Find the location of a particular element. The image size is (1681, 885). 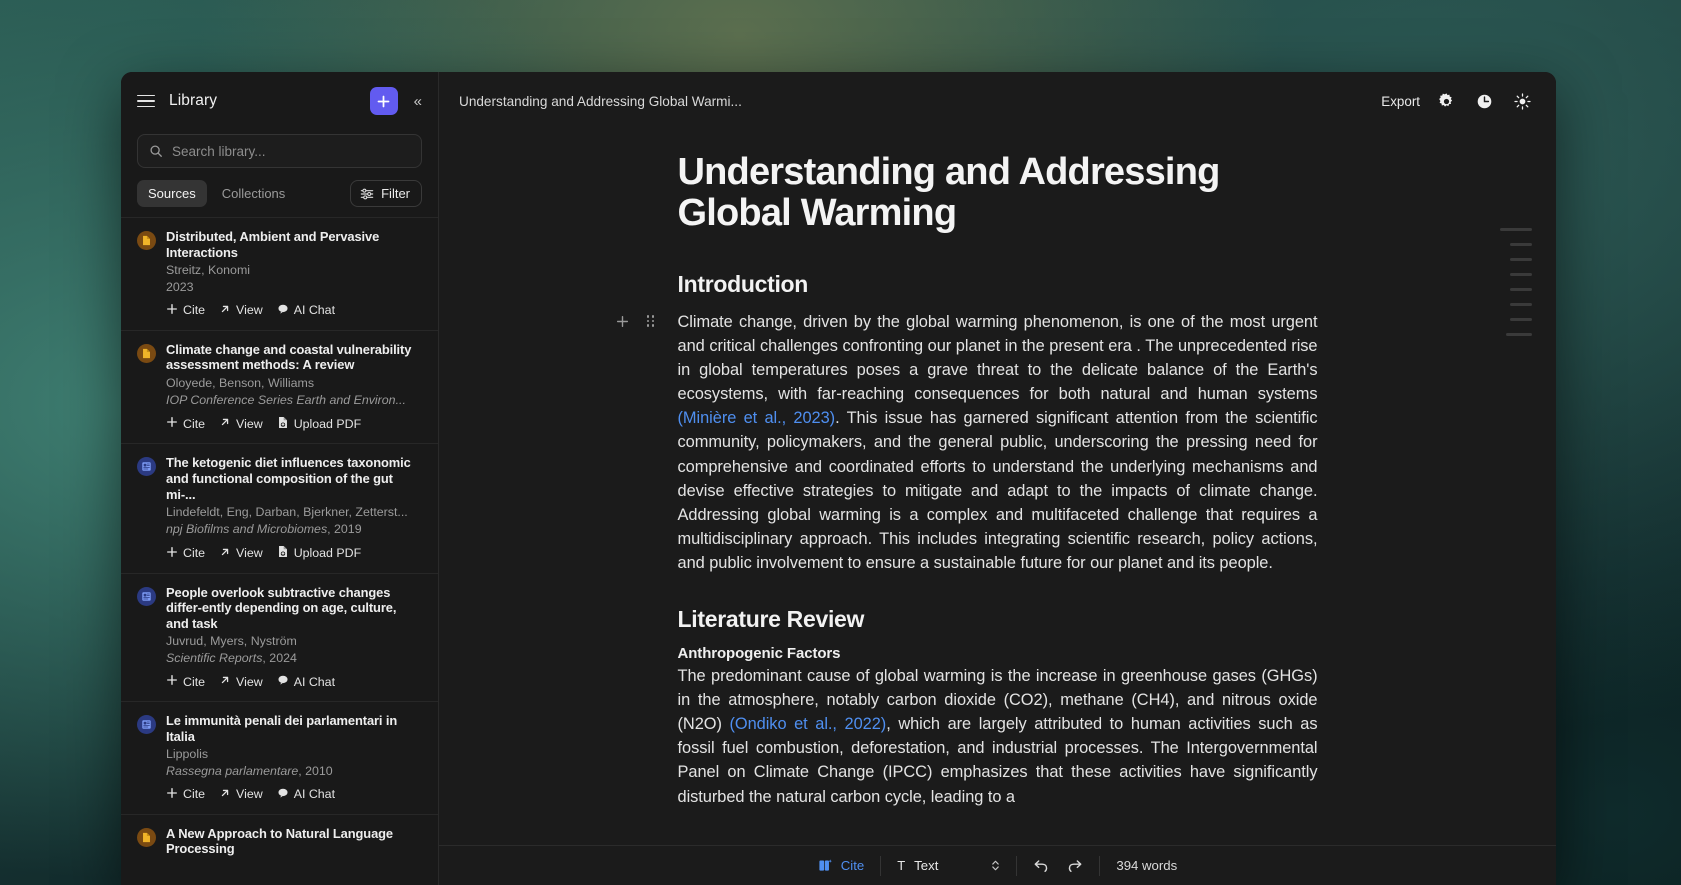

export-button: Export is located at coordinates (1400, 101).